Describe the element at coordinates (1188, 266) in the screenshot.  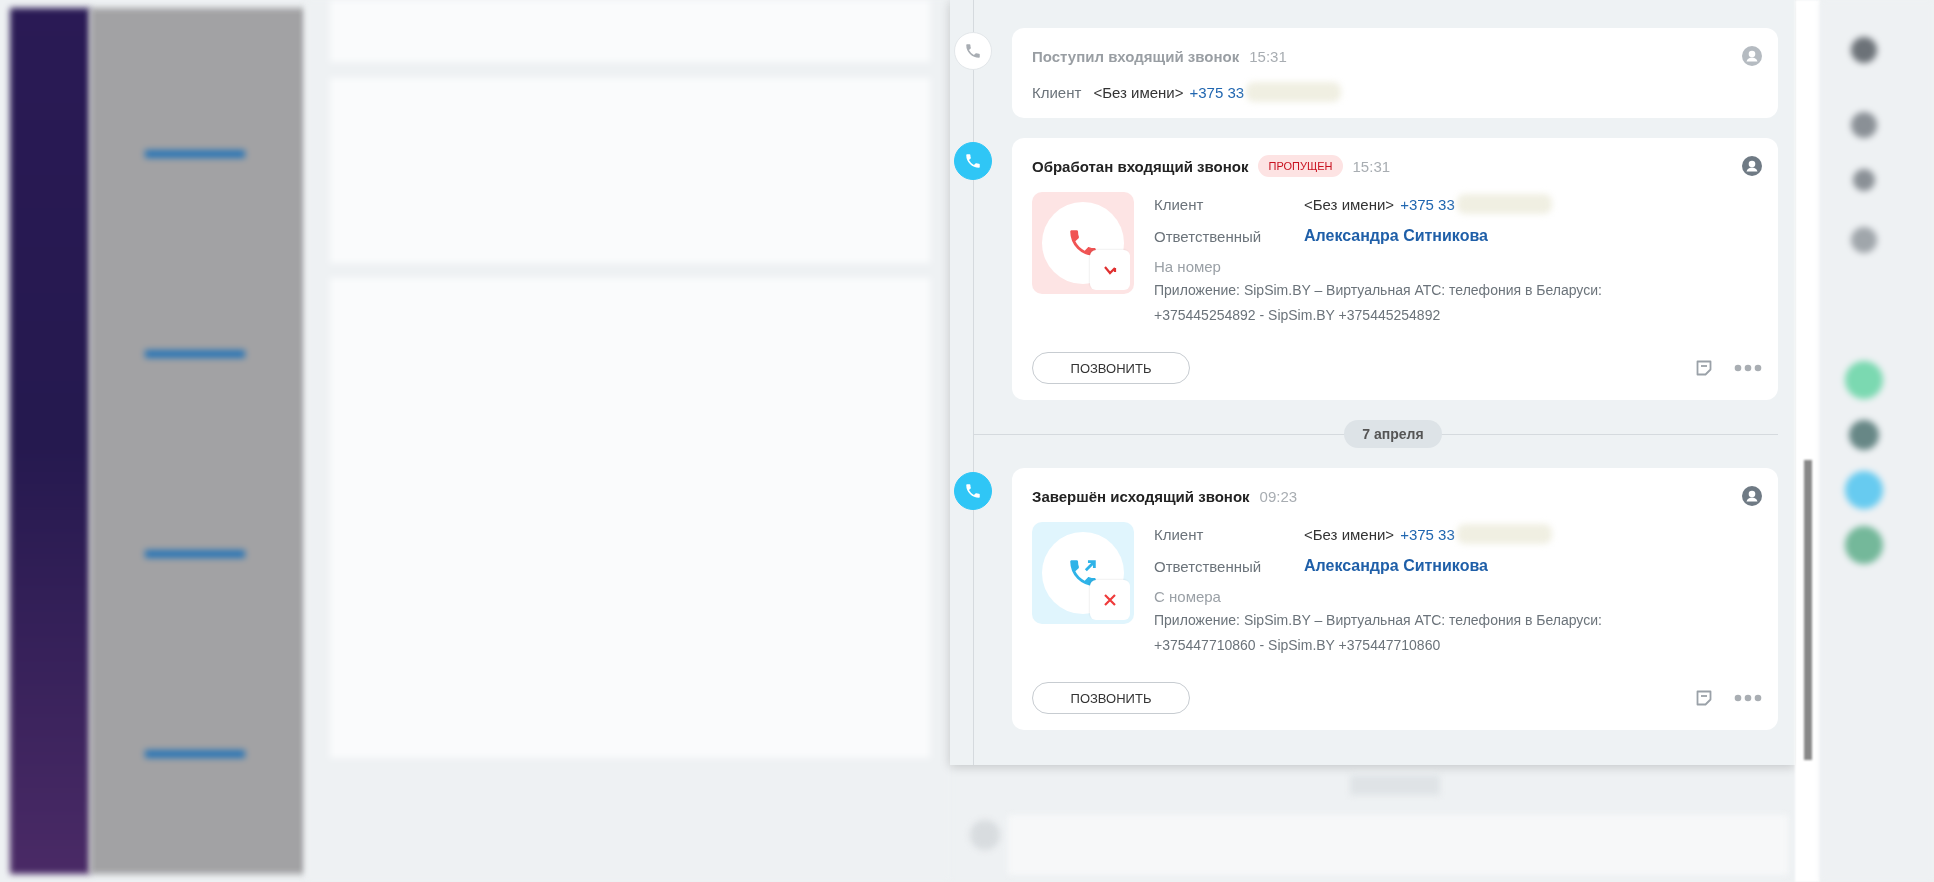
I see `field-label: На номер` at that location.